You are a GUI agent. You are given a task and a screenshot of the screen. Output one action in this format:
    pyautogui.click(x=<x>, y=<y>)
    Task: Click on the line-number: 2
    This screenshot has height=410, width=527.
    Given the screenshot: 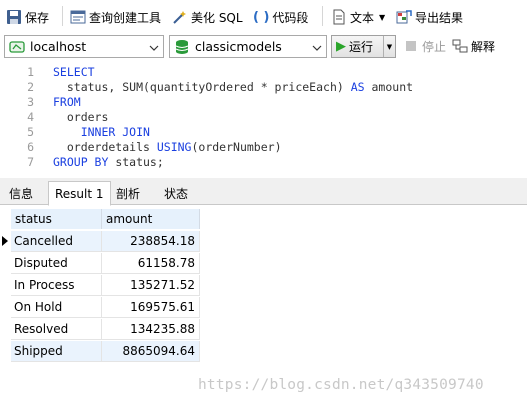 What is the action you would take?
    pyautogui.click(x=30, y=87)
    